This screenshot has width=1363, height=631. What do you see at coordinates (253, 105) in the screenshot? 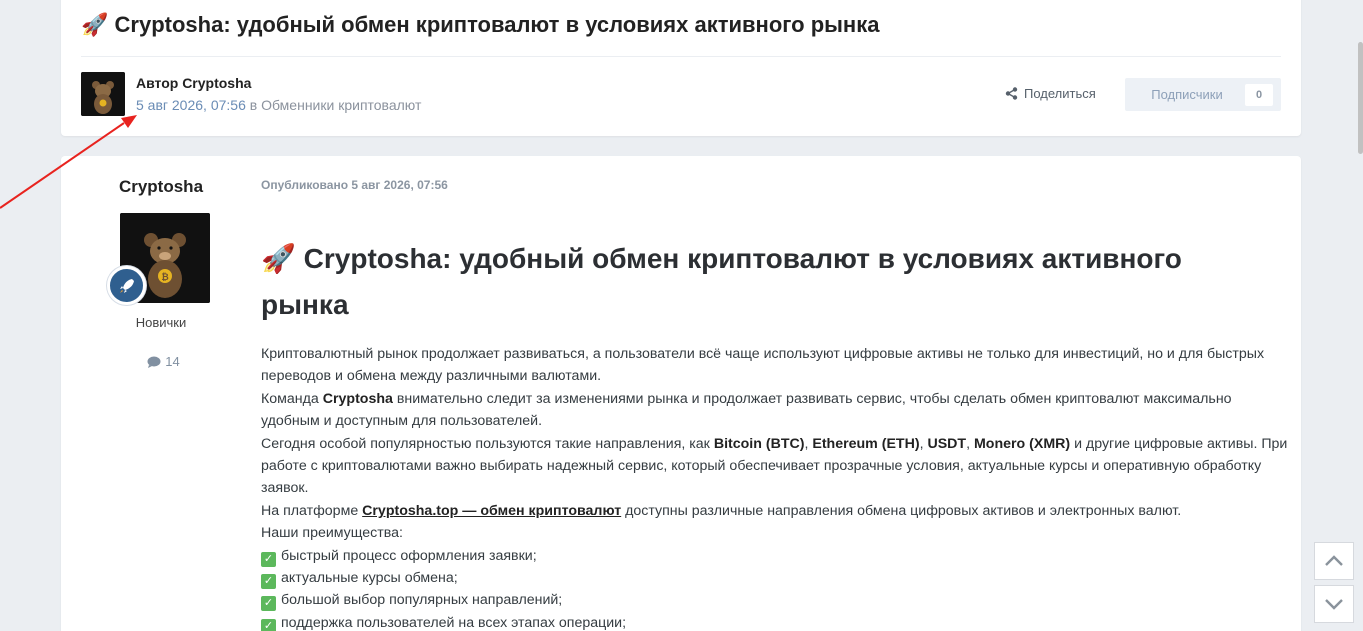
I see `meta-in-word: в` at bounding box center [253, 105].